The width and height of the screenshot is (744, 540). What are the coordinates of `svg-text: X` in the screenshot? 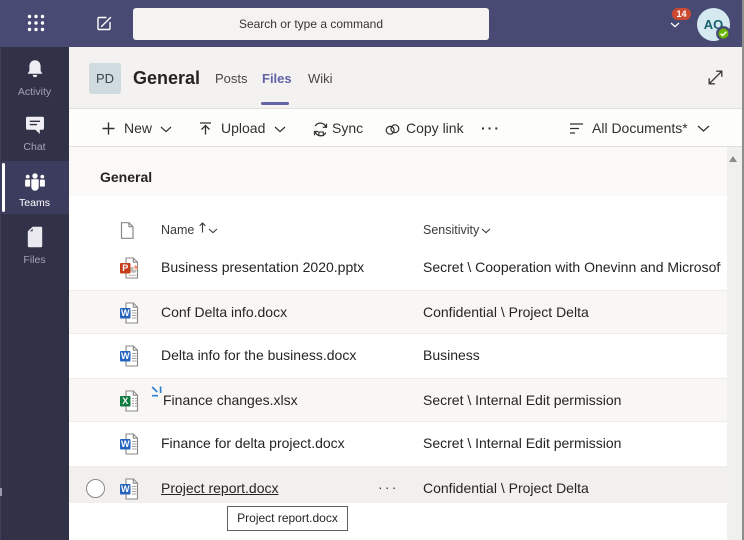 It's located at (125, 401).